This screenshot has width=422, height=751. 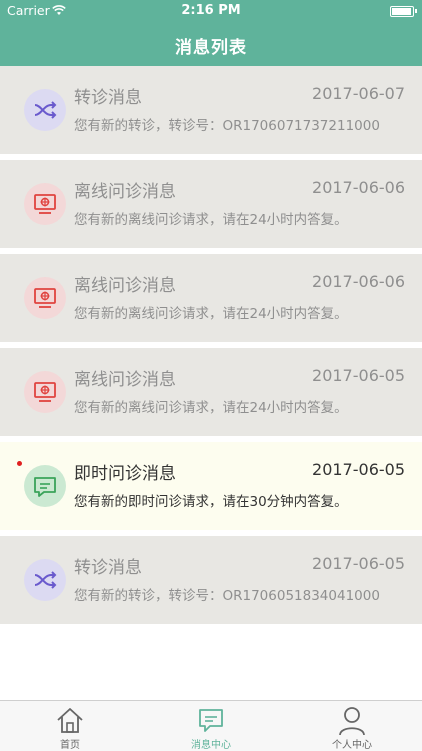 What do you see at coordinates (125, 474) in the screenshot?
I see `message-title: 即时问诊消息` at bounding box center [125, 474].